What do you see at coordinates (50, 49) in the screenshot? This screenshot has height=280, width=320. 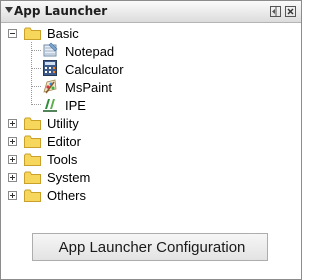 I see `notepad-icon` at bounding box center [50, 49].